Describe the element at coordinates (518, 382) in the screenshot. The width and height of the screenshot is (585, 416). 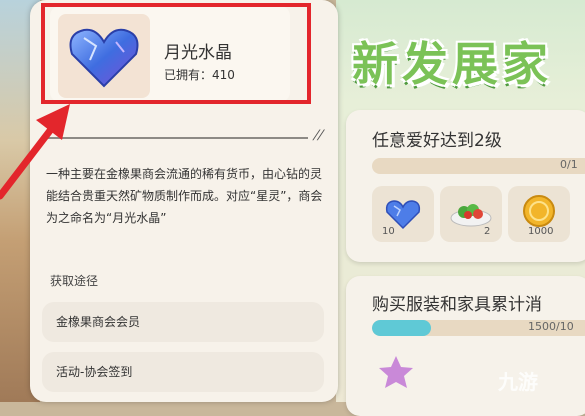
I see `watermark: 九游` at that location.